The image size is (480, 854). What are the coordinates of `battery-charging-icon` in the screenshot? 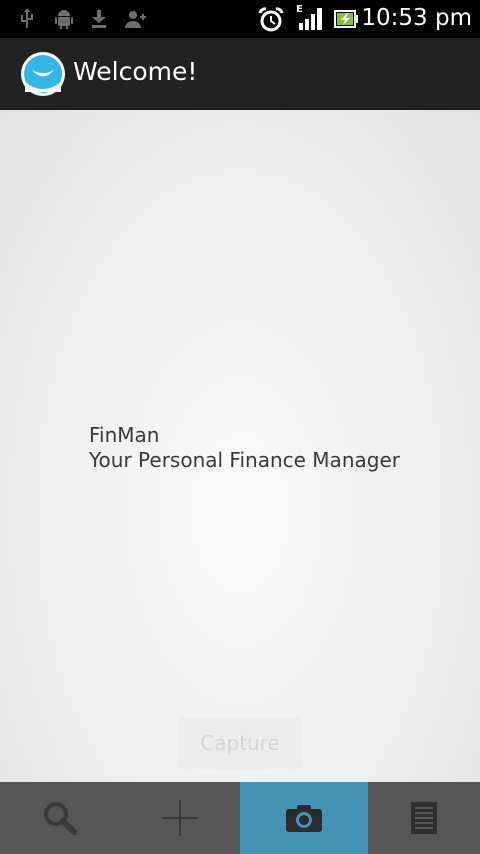 It's located at (346, 19).